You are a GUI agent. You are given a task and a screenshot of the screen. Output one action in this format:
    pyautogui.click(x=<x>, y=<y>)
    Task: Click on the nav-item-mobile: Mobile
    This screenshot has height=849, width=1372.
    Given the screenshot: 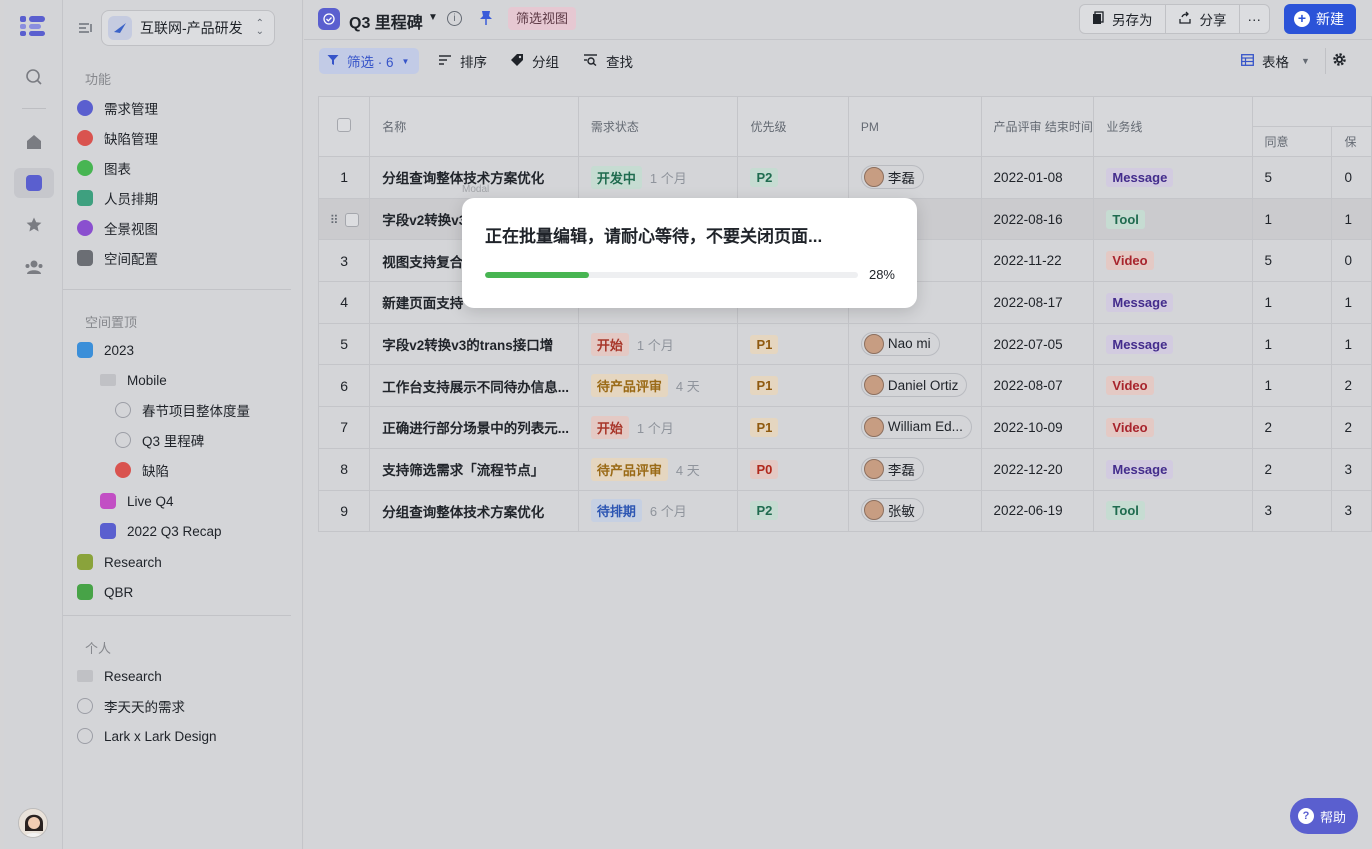 What is the action you would take?
    pyautogui.click(x=133, y=380)
    